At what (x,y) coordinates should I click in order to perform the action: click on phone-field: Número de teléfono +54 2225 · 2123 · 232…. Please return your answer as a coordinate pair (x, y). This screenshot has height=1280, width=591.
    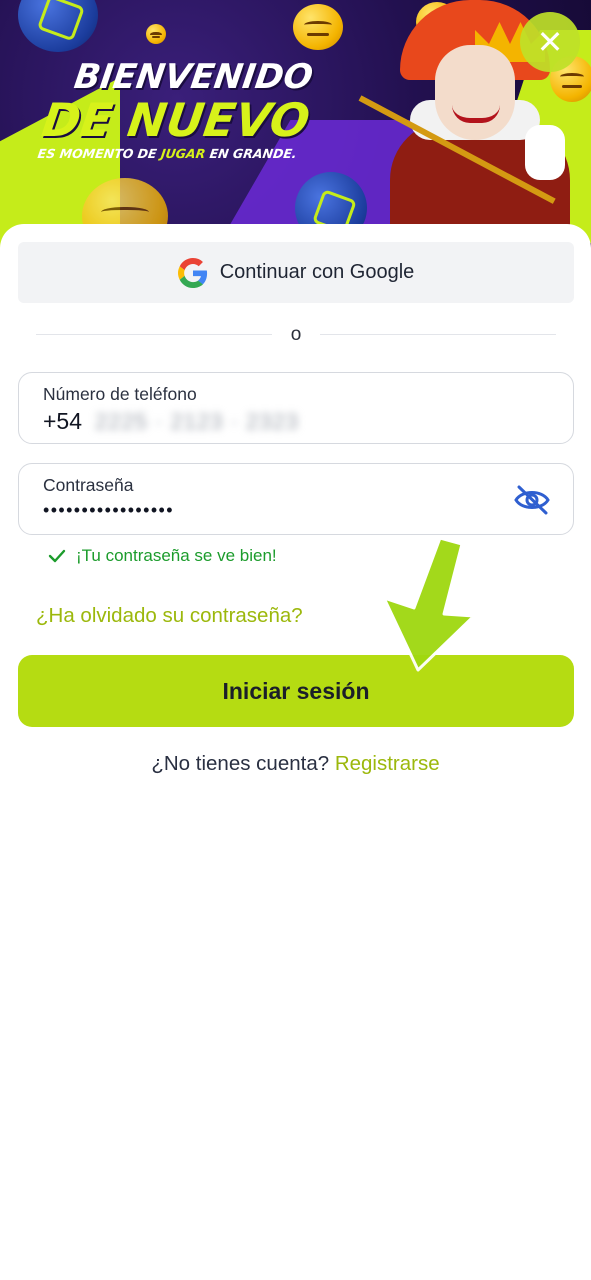
    Looking at the image, I should click on (296, 408).